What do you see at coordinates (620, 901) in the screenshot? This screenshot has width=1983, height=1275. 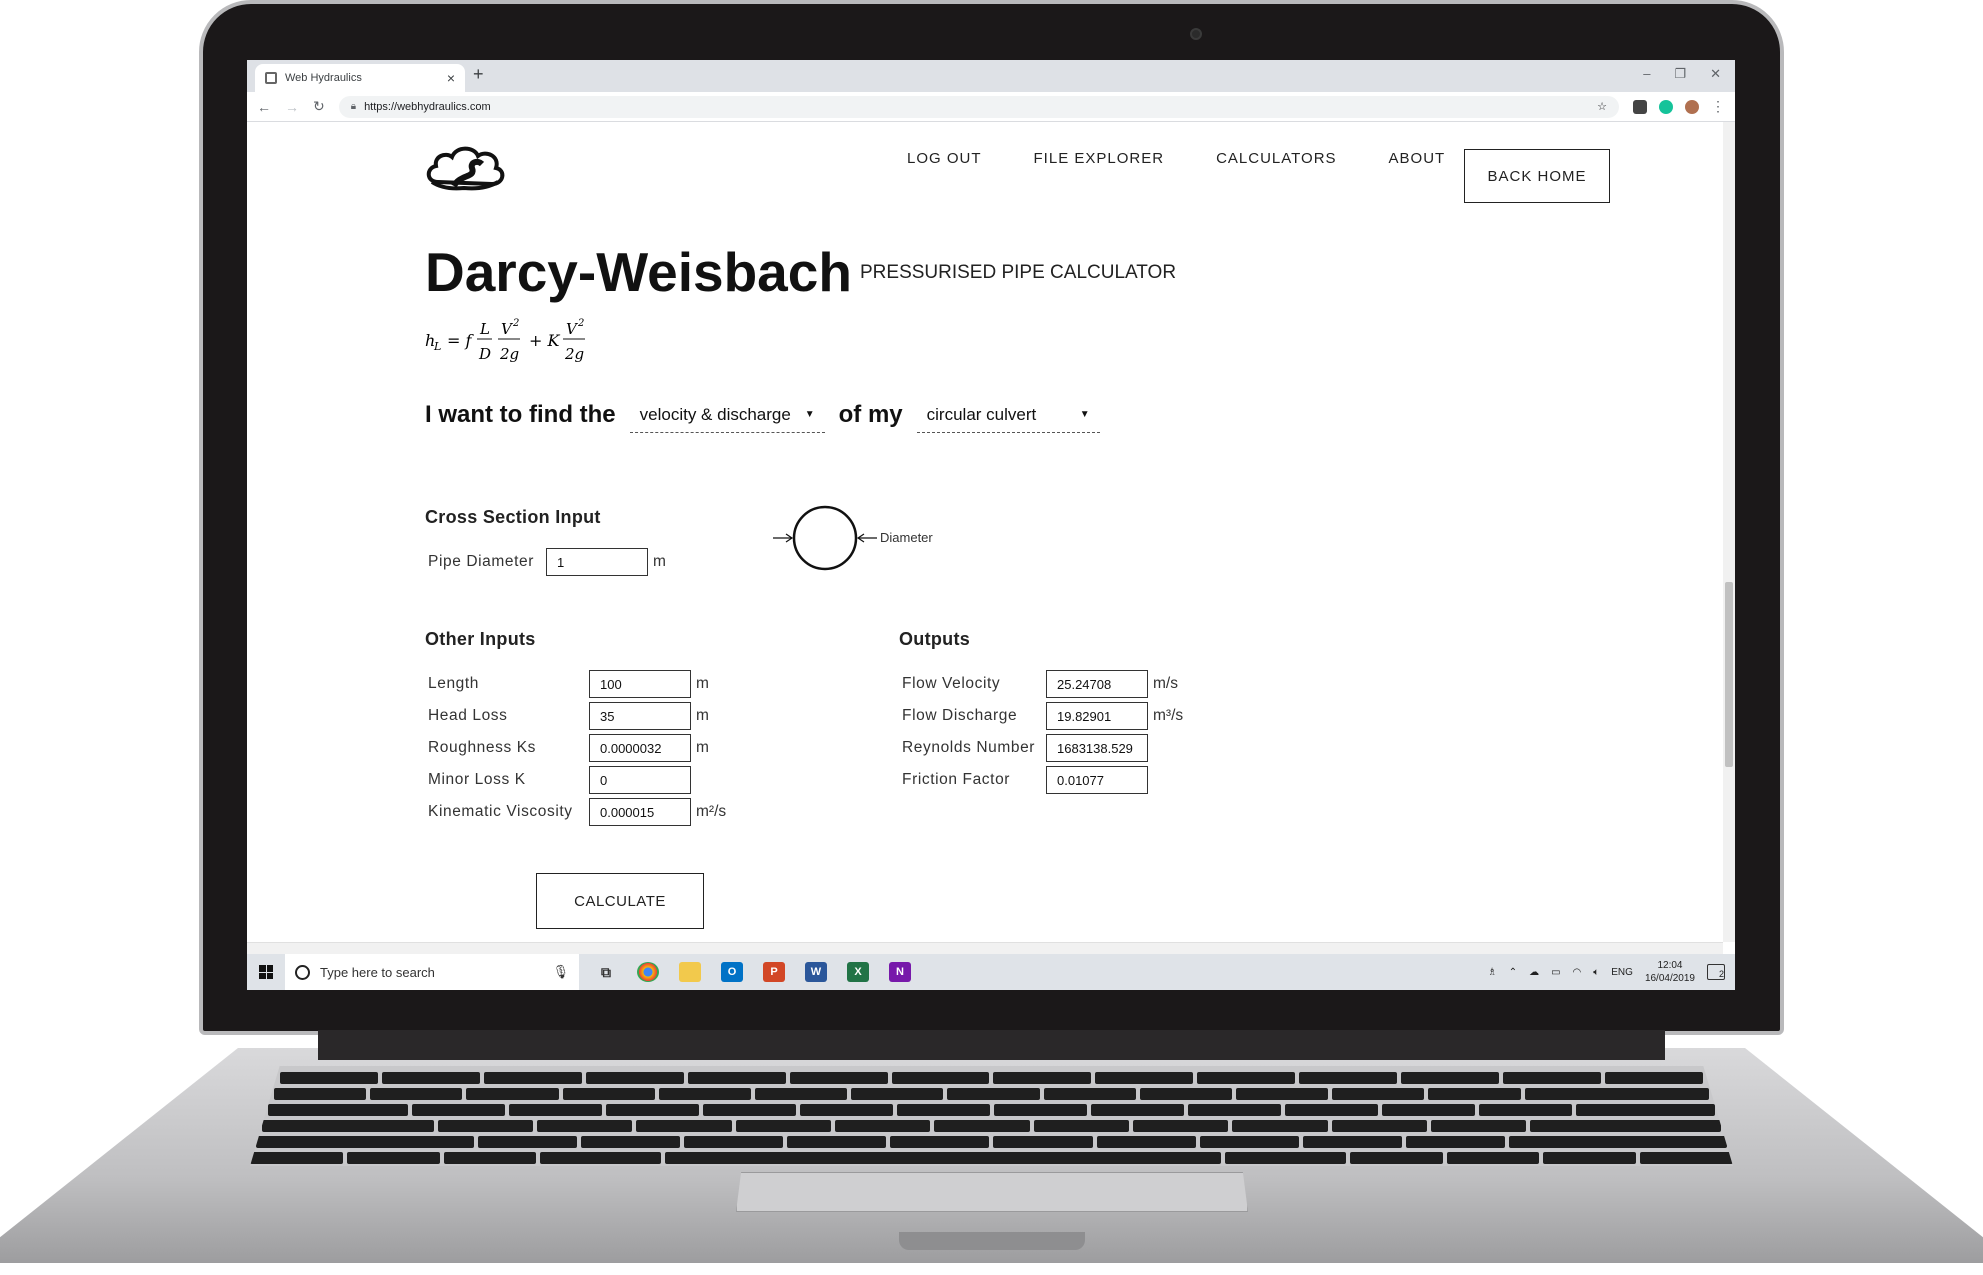 I see `calculate-button: CALCULATE` at bounding box center [620, 901].